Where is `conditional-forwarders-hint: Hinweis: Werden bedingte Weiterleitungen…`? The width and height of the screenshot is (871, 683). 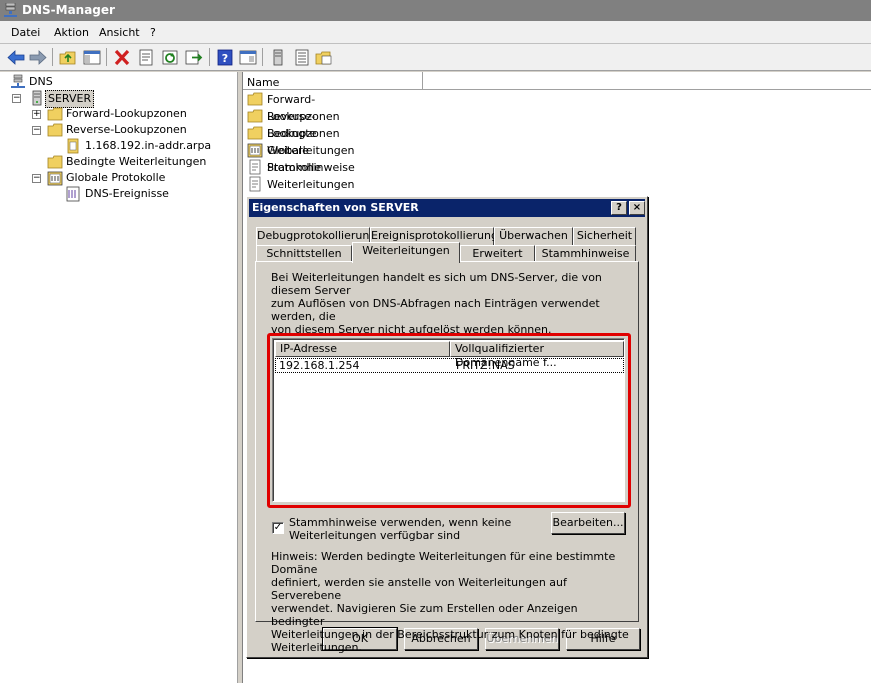
conditional-forwarders-hint: Hinweis: Werden bedingte Weiterleitungen… is located at coordinates (450, 602).